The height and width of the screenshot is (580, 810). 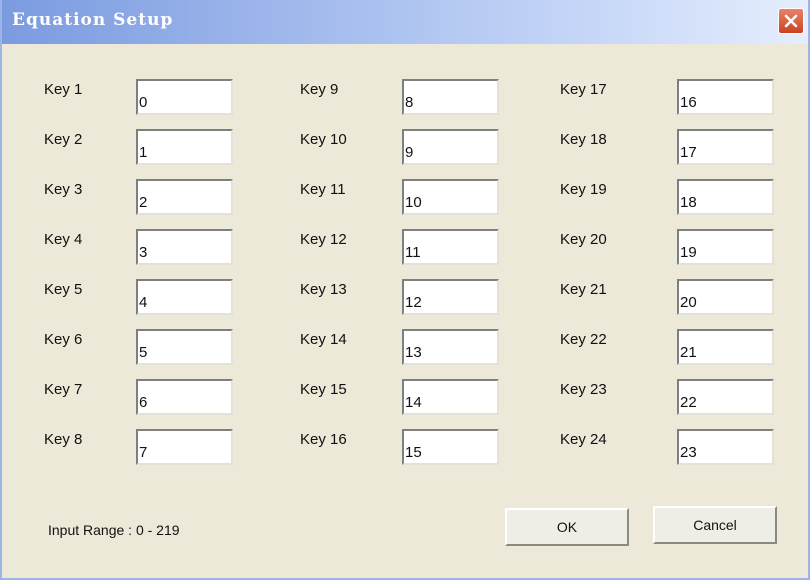 What do you see at coordinates (323, 289) in the screenshot?
I see `key-13-label: Key 13` at bounding box center [323, 289].